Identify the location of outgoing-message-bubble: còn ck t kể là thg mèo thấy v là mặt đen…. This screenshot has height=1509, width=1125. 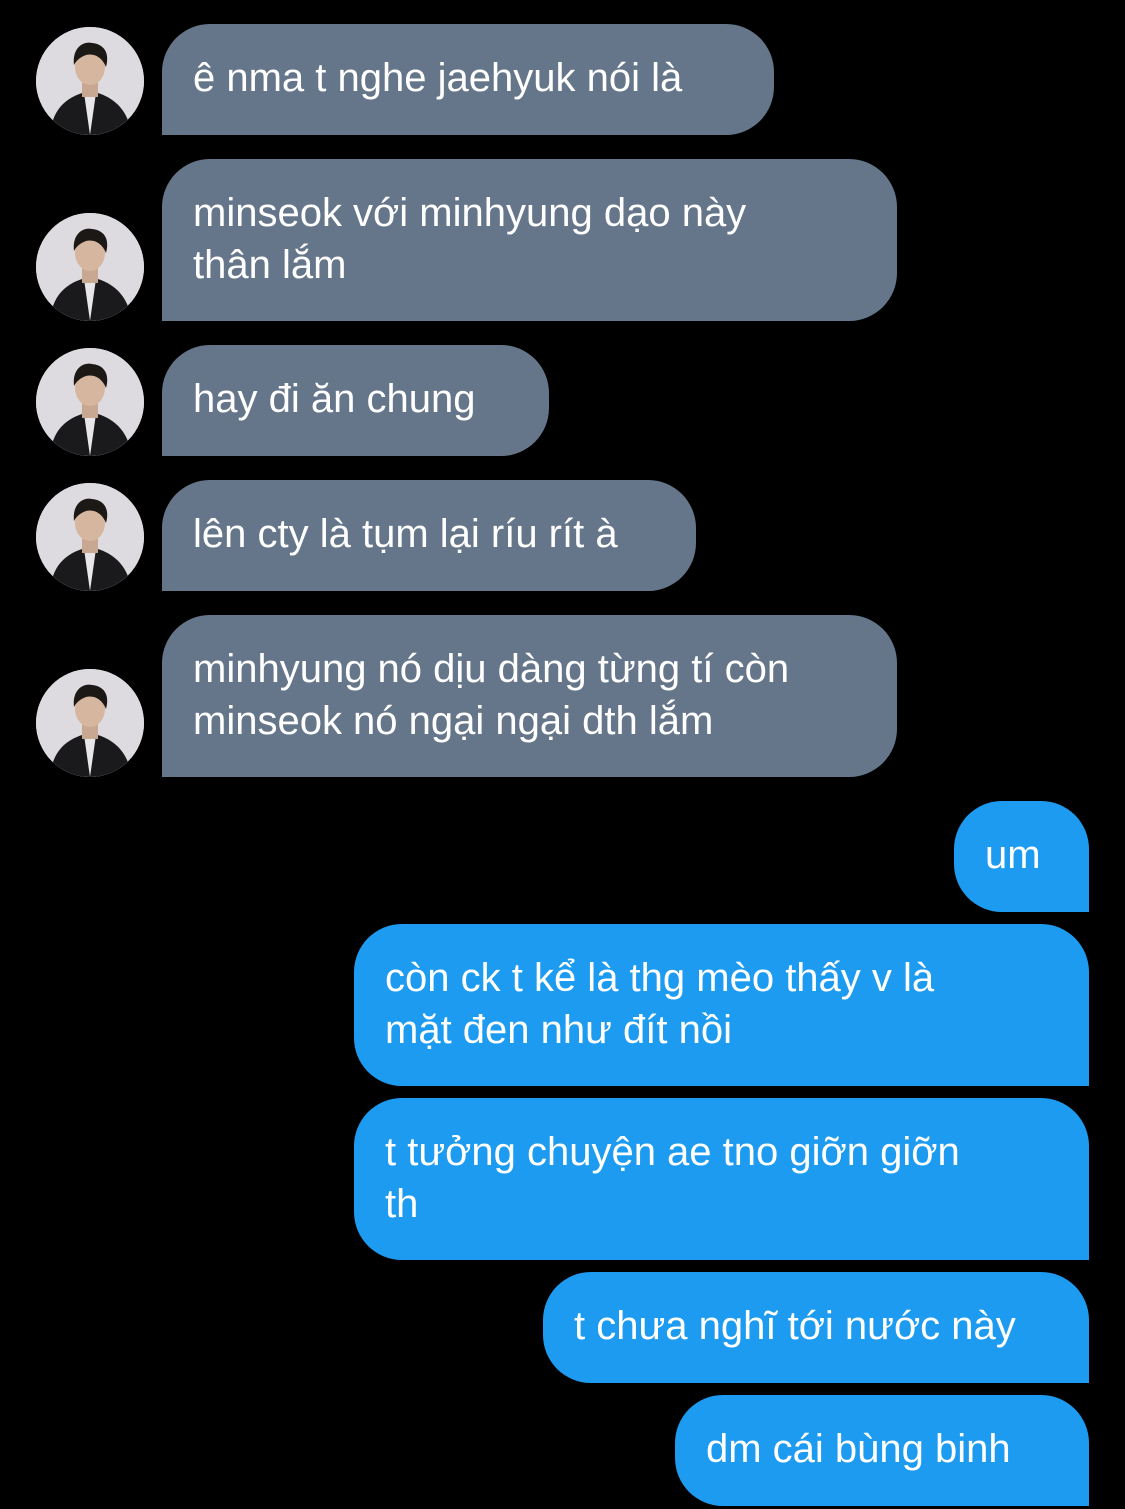
(721, 1005).